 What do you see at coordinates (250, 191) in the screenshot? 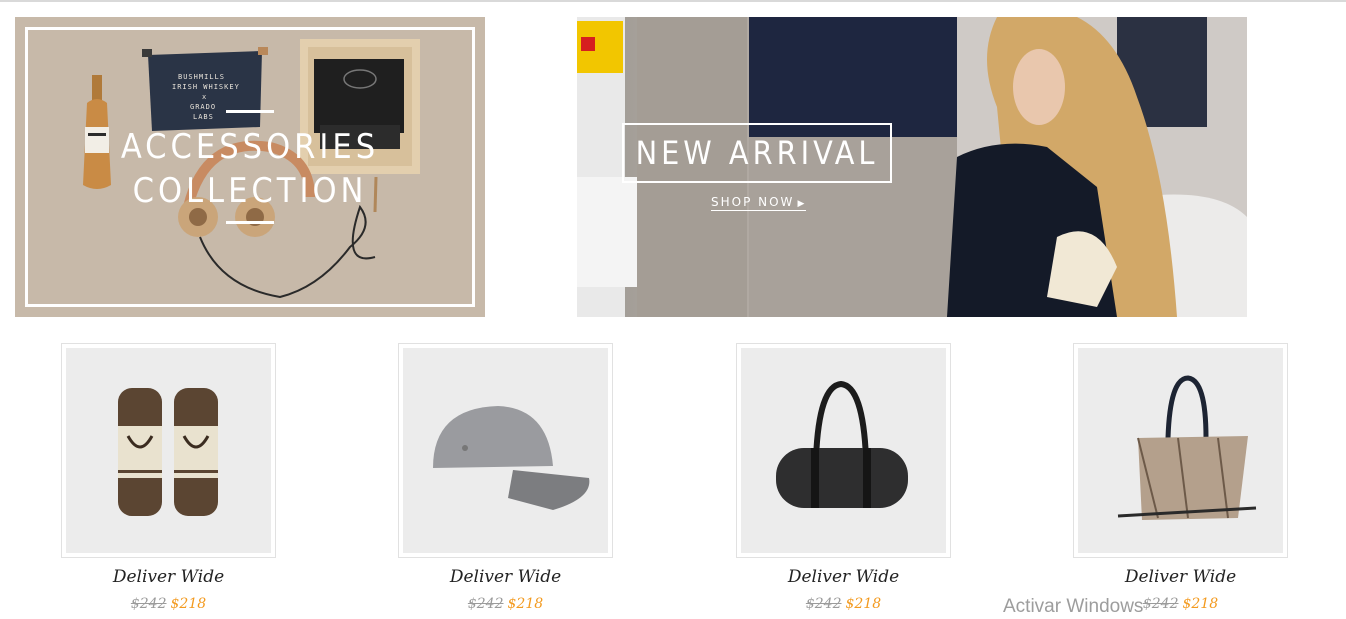
I see `accessories-title-line2: COLLECTION` at bounding box center [250, 191].